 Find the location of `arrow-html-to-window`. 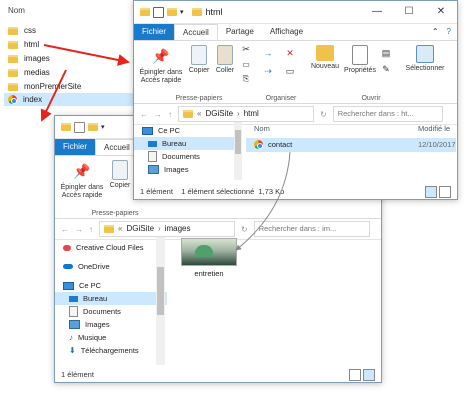

arrow-html-to-window is located at coordinates (86, 55).